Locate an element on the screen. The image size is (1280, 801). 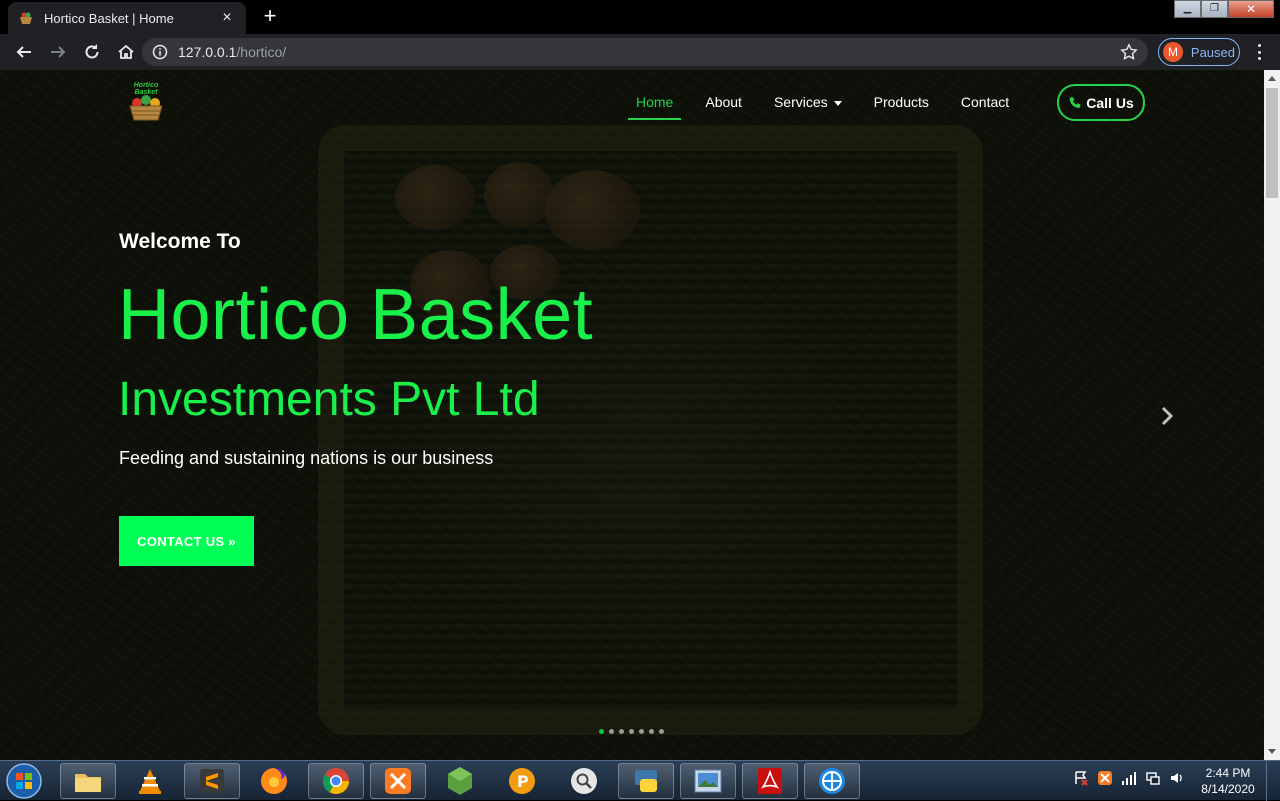
back-arrow-icon is located at coordinates (23, 52).